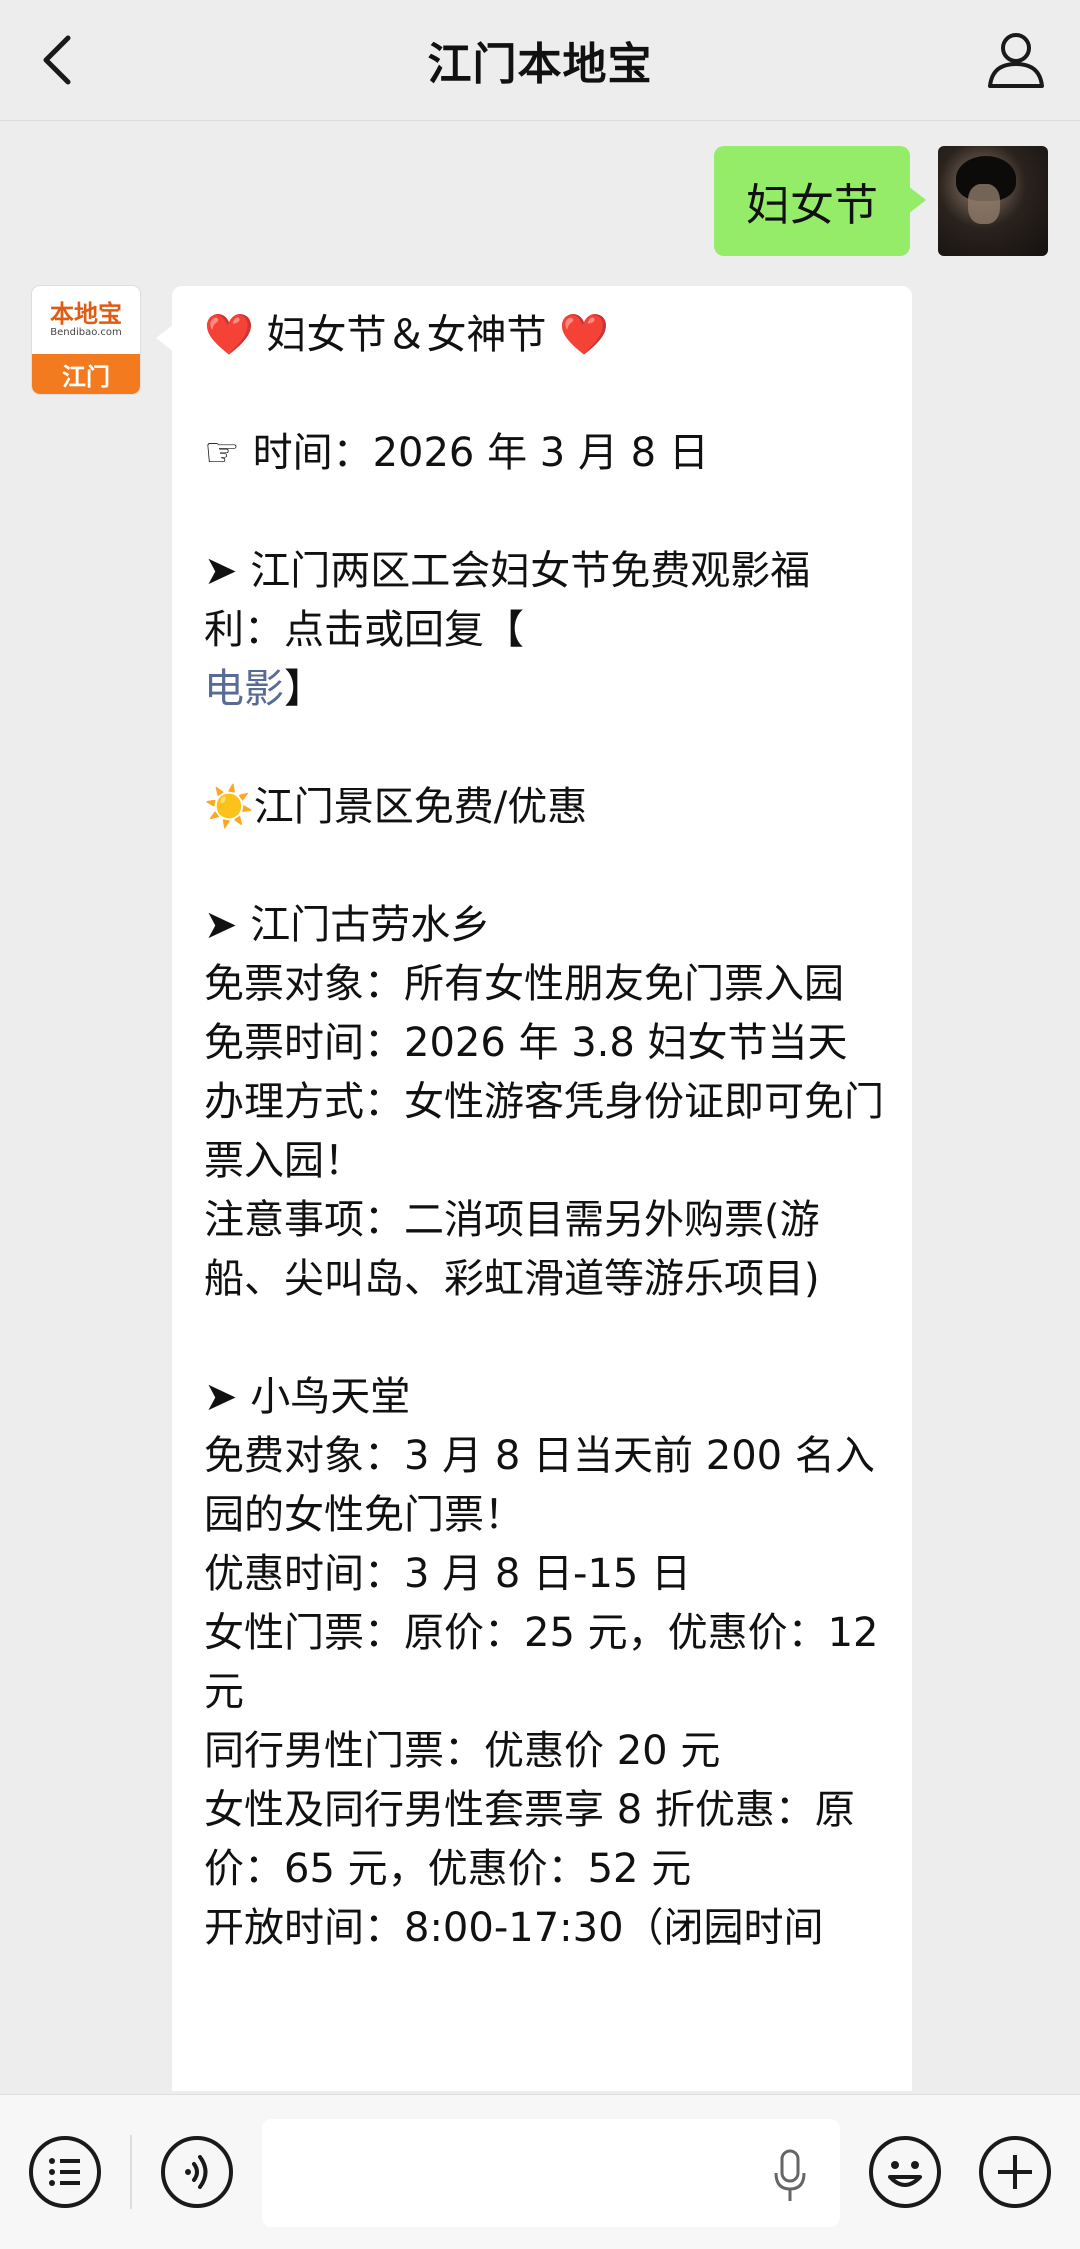 The width and height of the screenshot is (1080, 2249). What do you see at coordinates (524, 984) in the screenshot?
I see `message-line: 免票对象：所有女性朋友免门票入园` at bounding box center [524, 984].